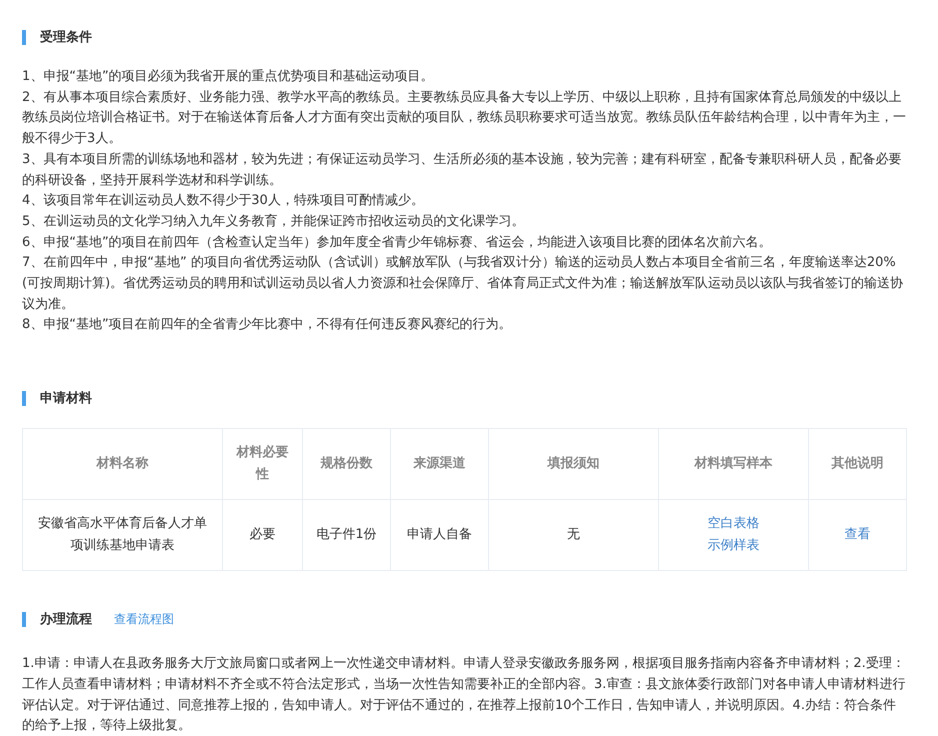  I want to click on column-header: 规格份数, so click(346, 464).